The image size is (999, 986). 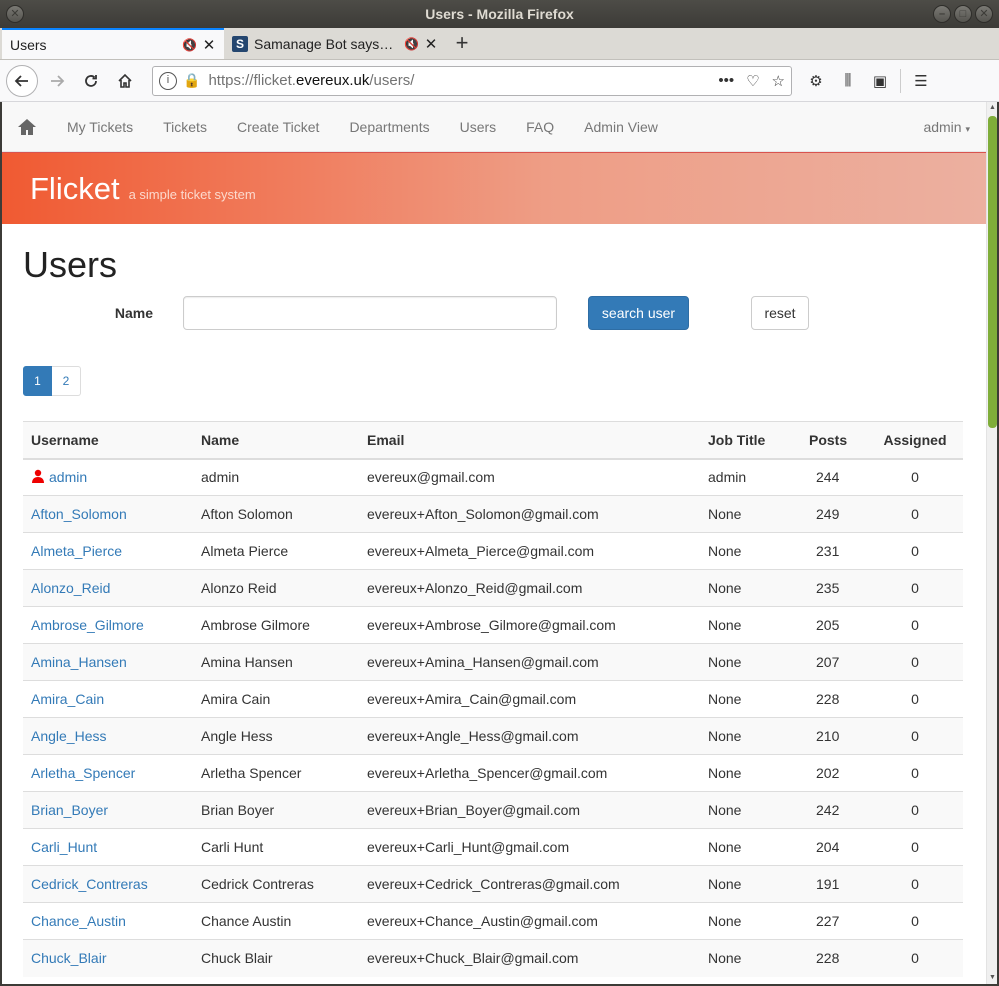 What do you see at coordinates (276, 440) in the screenshot?
I see `col-name: Name` at bounding box center [276, 440].